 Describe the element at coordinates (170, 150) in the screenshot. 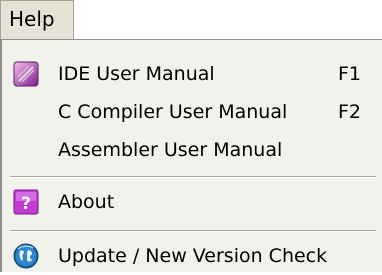

I see `menu-item-label: Assembler User Manual` at that location.